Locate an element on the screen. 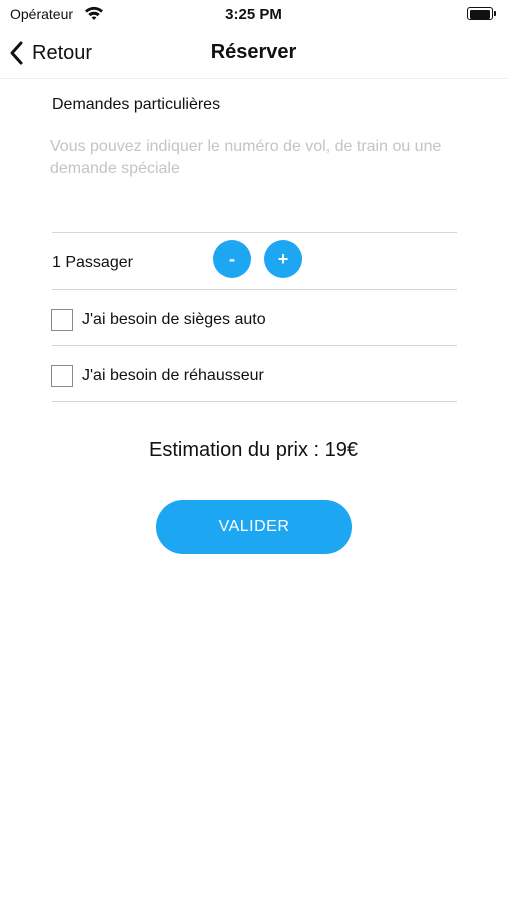 This screenshot has height=900, width=507. booster-label: J'ai besoin de réhausseur is located at coordinates (173, 375).